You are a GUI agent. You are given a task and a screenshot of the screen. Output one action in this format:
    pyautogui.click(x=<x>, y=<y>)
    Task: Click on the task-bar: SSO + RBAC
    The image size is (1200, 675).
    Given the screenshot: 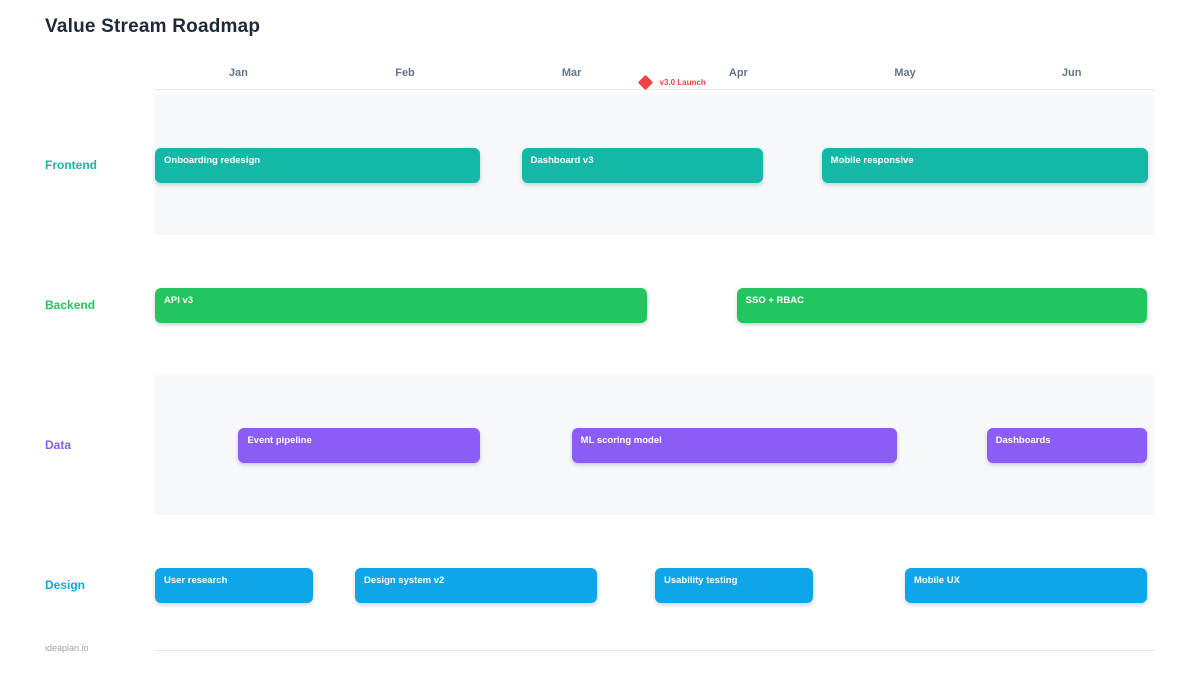 What is the action you would take?
    pyautogui.click(x=941, y=305)
    